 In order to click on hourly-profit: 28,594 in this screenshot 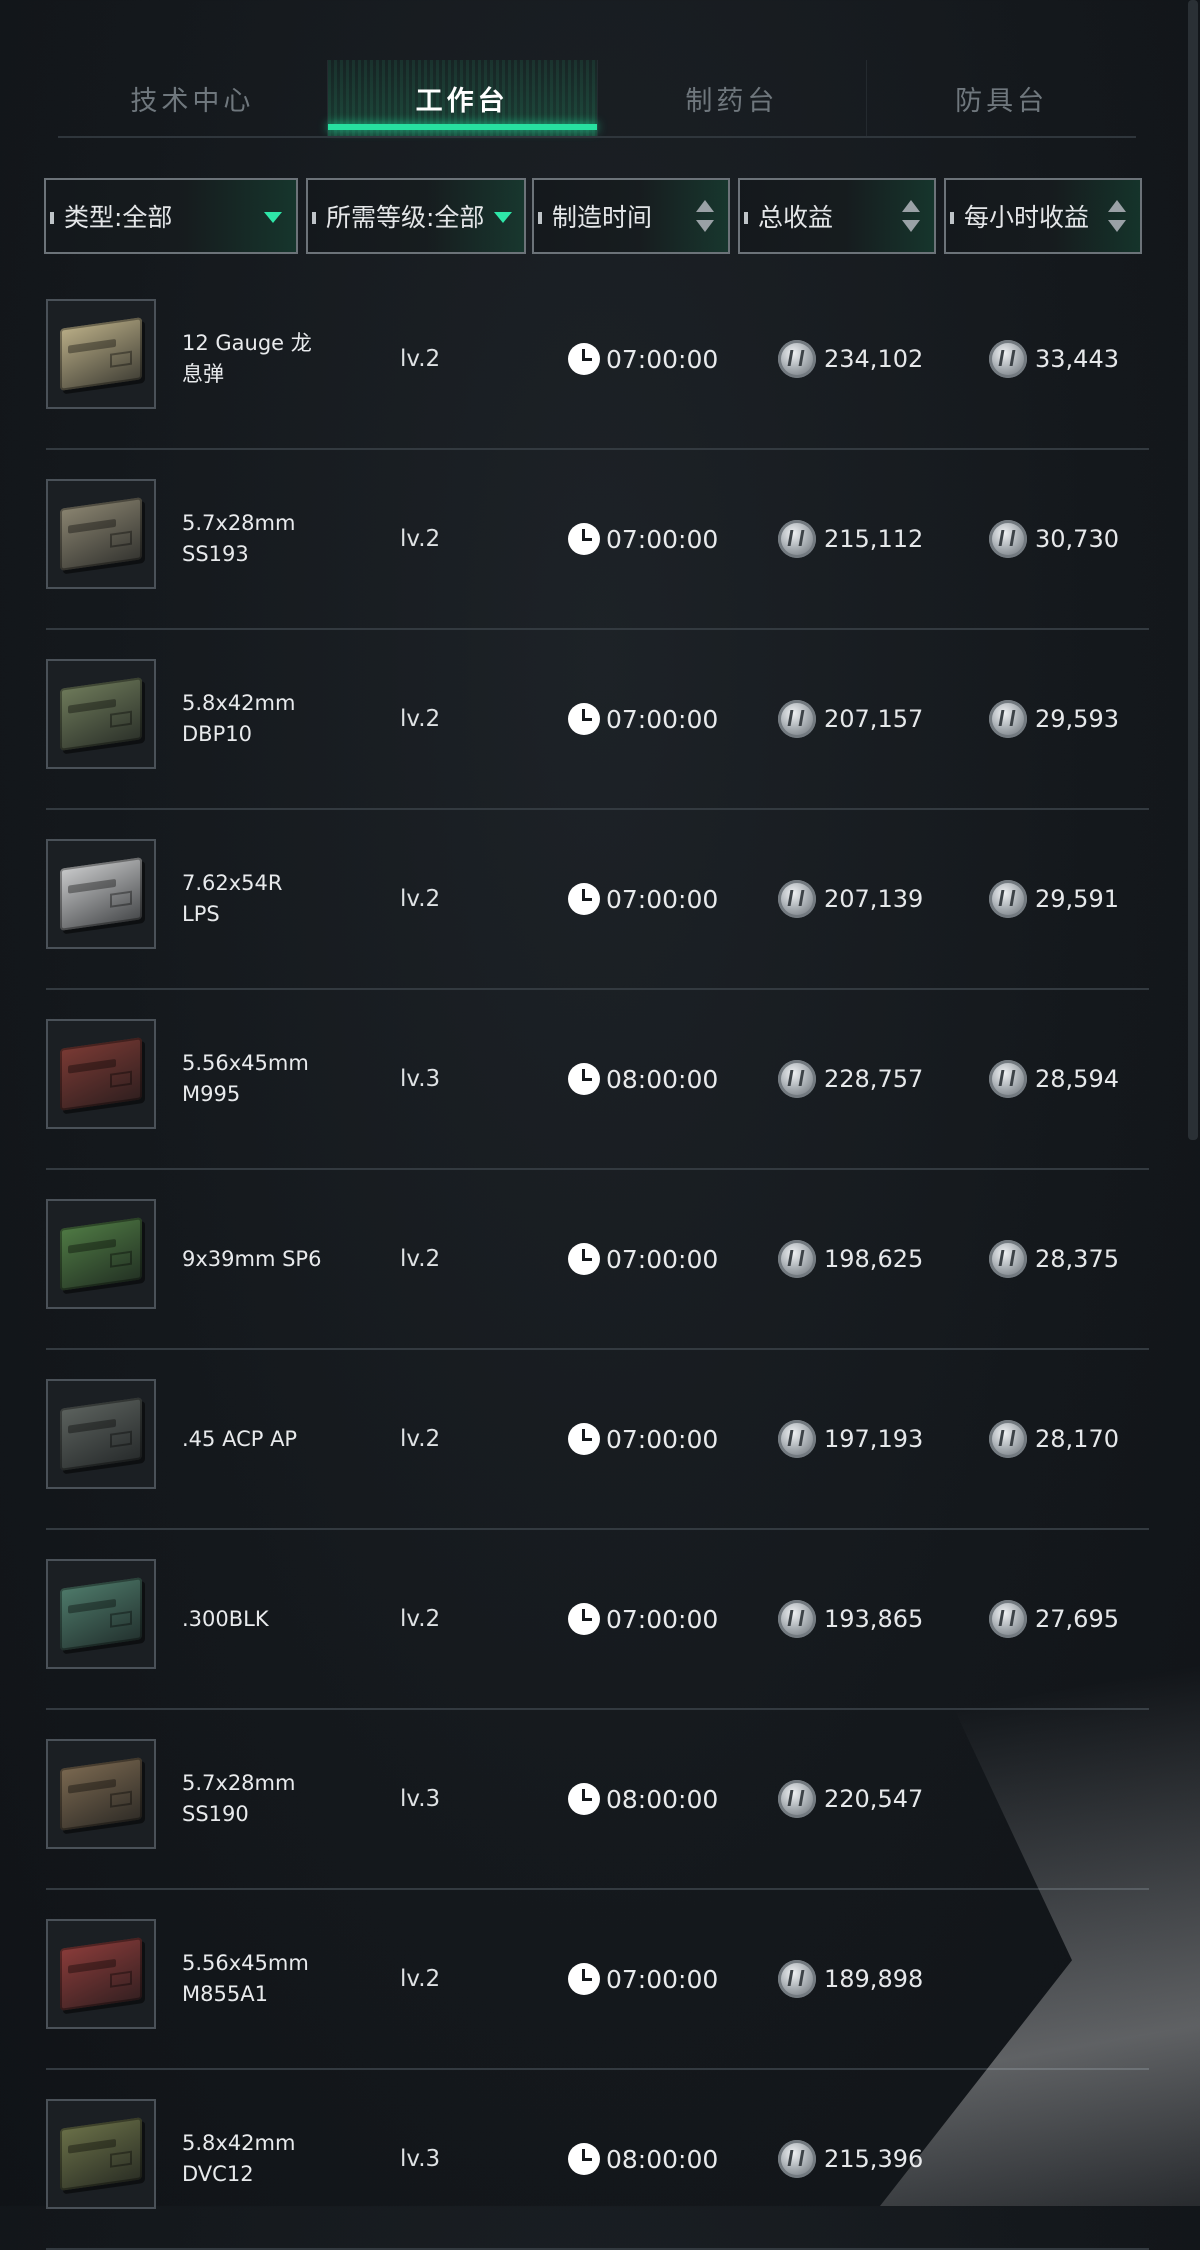, I will do `click(1054, 1079)`.